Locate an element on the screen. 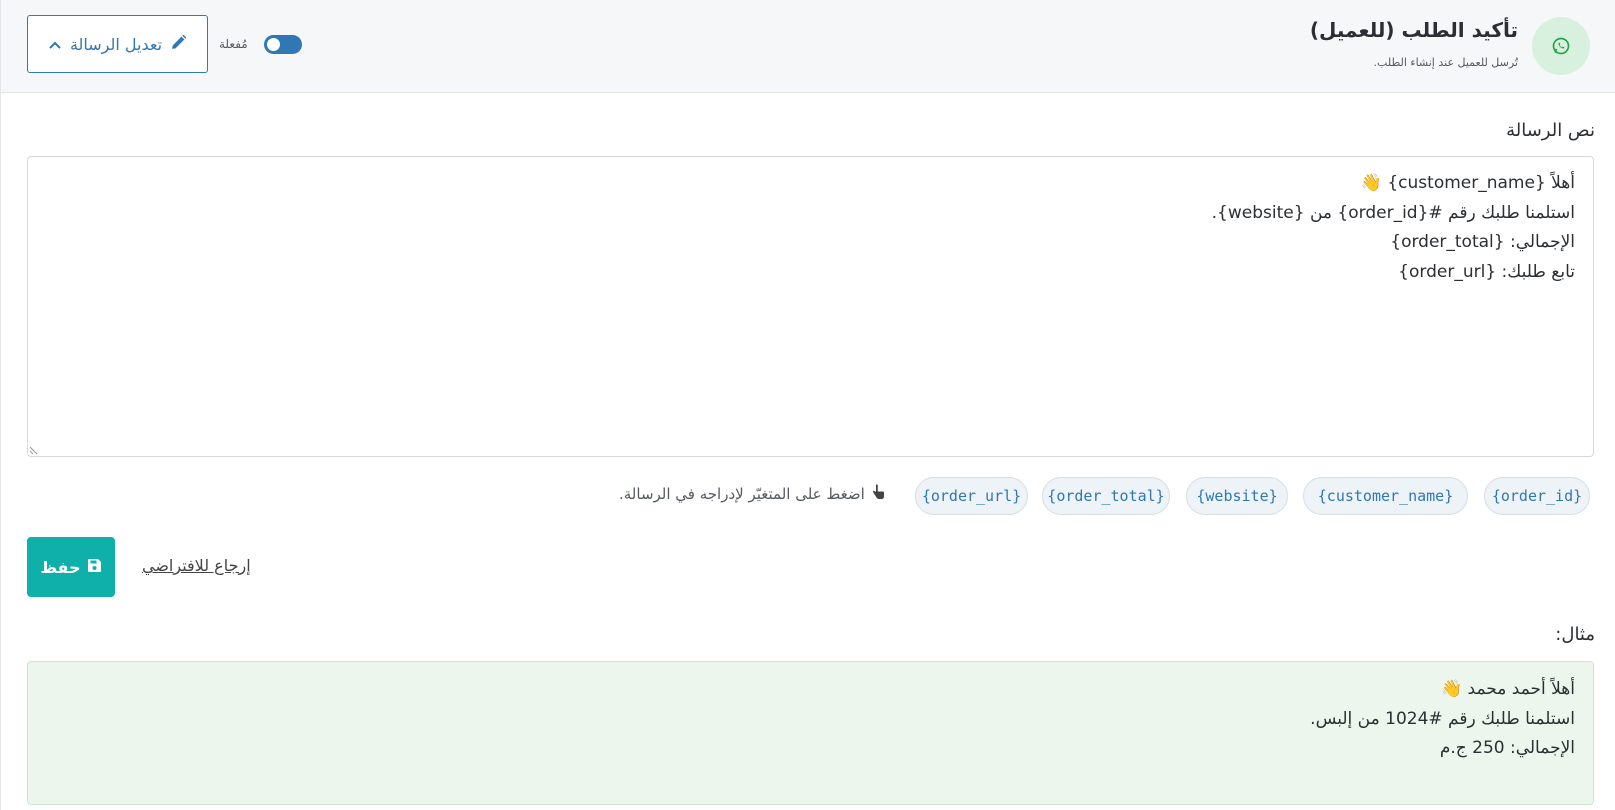  save-label: حفظ is located at coordinates (60, 567).